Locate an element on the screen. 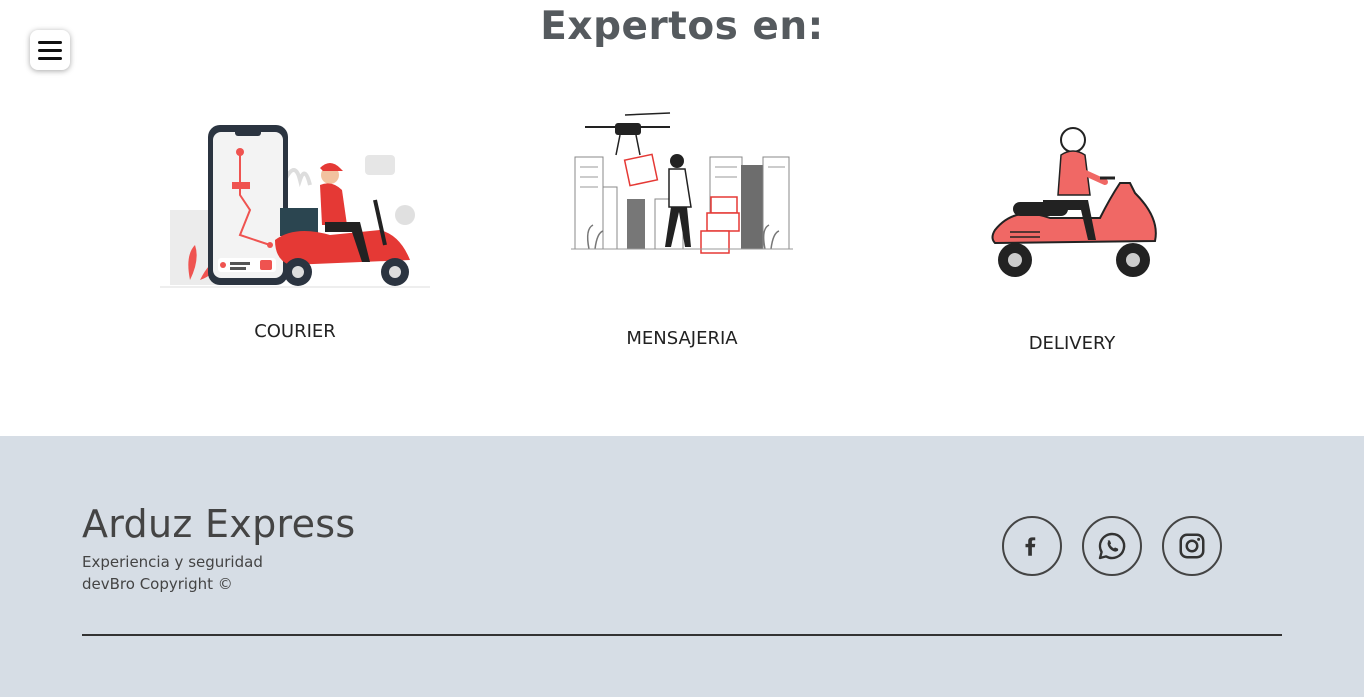 The image size is (1364, 697). scooter-rider-illustration is located at coordinates (1074, 202).